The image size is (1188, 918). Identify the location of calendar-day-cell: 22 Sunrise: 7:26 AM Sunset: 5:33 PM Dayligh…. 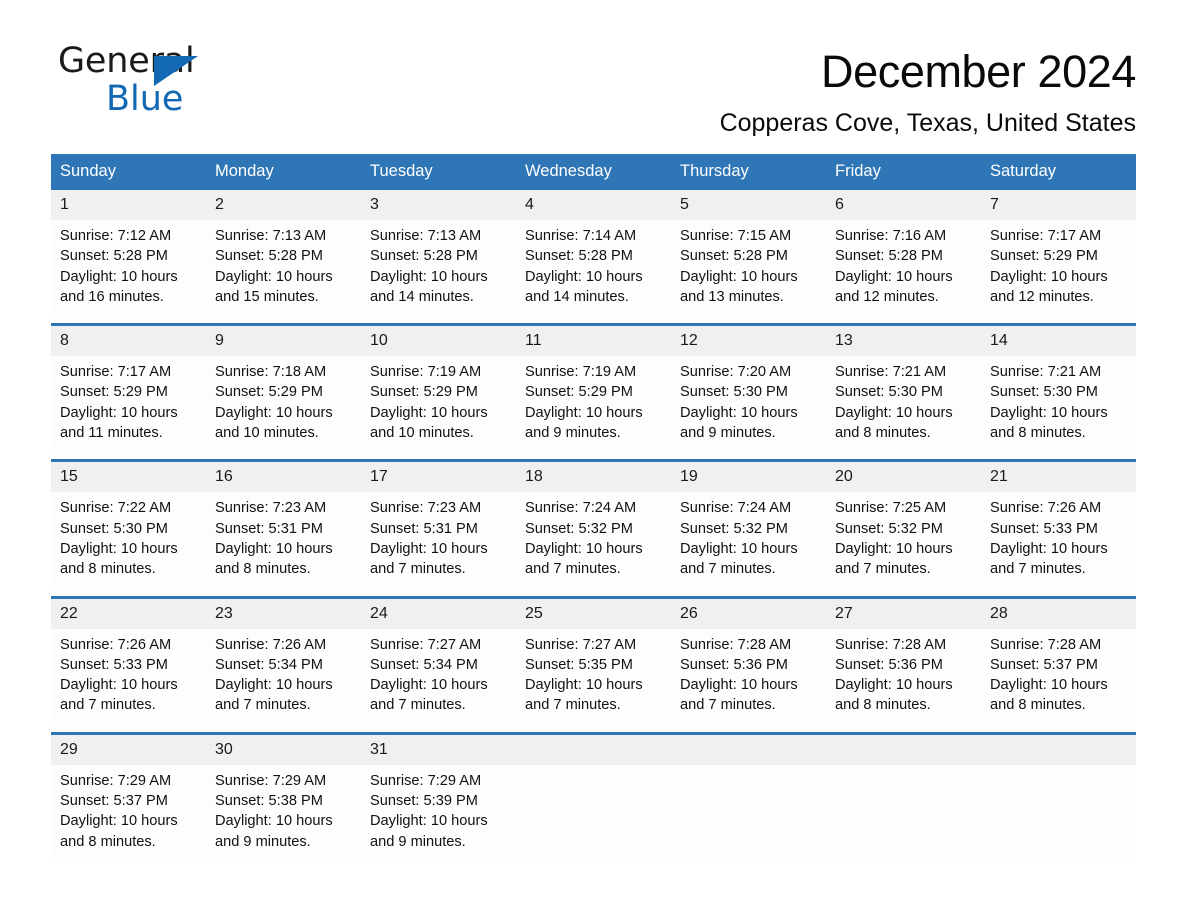
(128, 660).